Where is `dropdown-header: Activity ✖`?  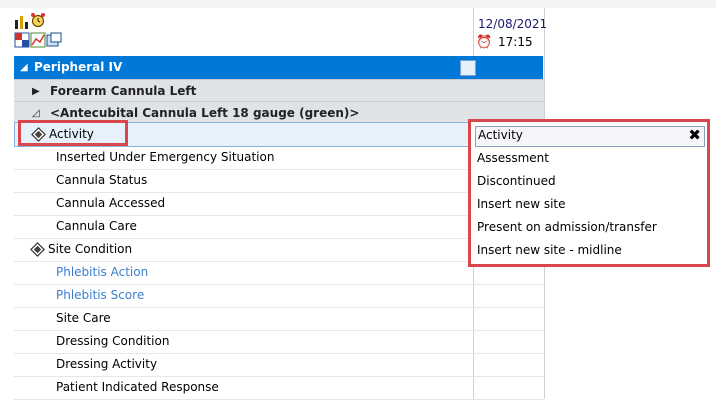 dropdown-header: Activity ✖ is located at coordinates (590, 136).